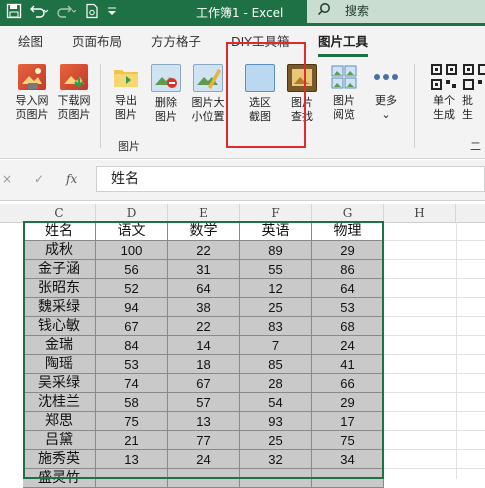 This screenshot has width=485, height=488. Describe the element at coordinates (348, 213) in the screenshot. I see `column-header-g: G` at that location.